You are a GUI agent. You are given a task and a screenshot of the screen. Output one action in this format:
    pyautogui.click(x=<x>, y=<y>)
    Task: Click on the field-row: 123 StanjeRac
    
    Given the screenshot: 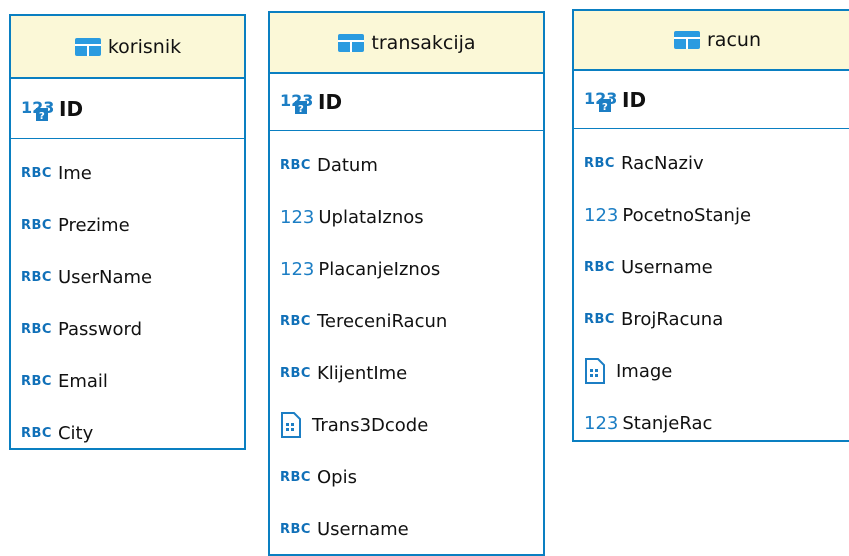 What is the action you would take?
    pyautogui.click(x=711, y=423)
    